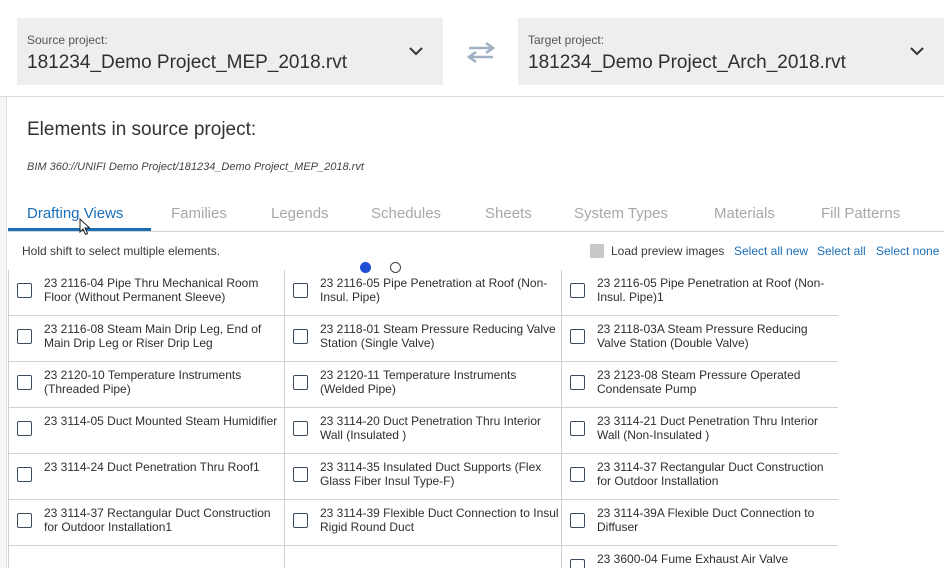 The width and height of the screenshot is (944, 568). I want to click on tab-sheets: Sheets, so click(508, 213).